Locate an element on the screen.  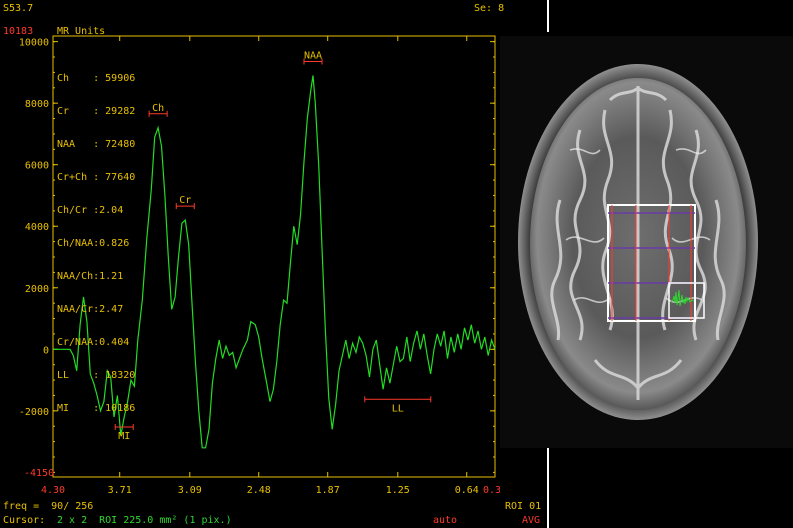
metric-naa-ch: NAA/Ch:1.21 is located at coordinates (90, 276).